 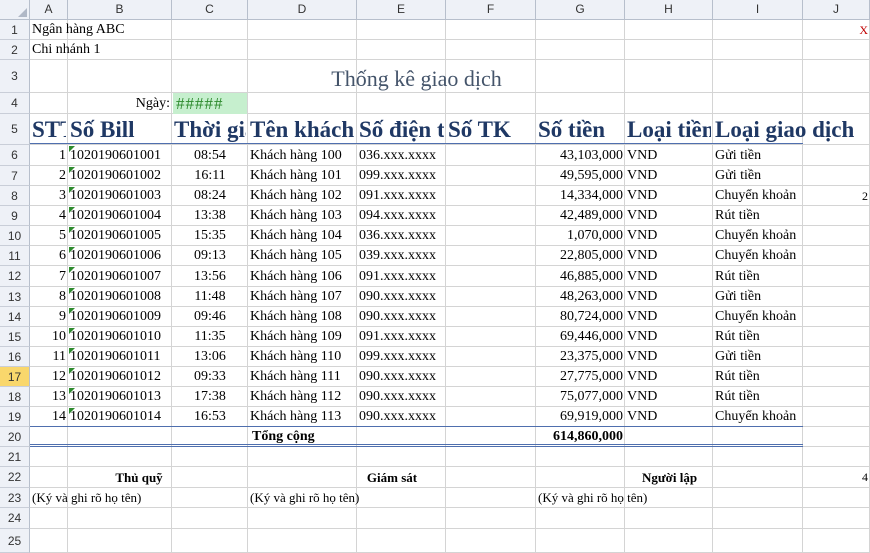 What do you see at coordinates (836, 30) in the screenshot?
I see `overflow-mark: X` at bounding box center [836, 30].